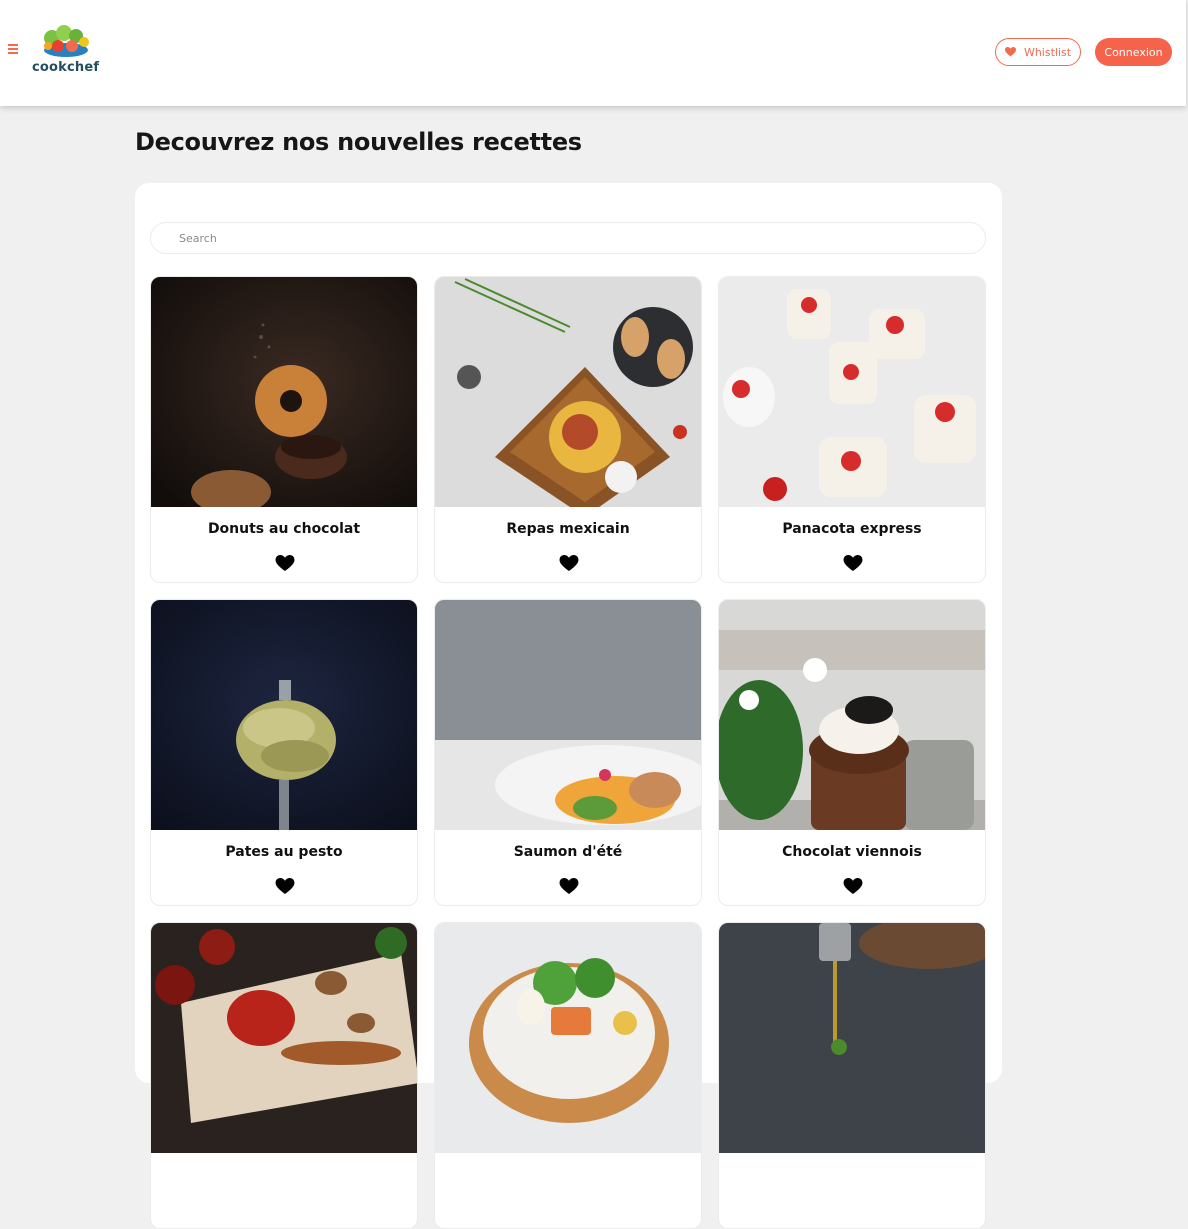  Describe the element at coordinates (852, 1038) in the screenshot. I see `oil-pour-photo` at that location.